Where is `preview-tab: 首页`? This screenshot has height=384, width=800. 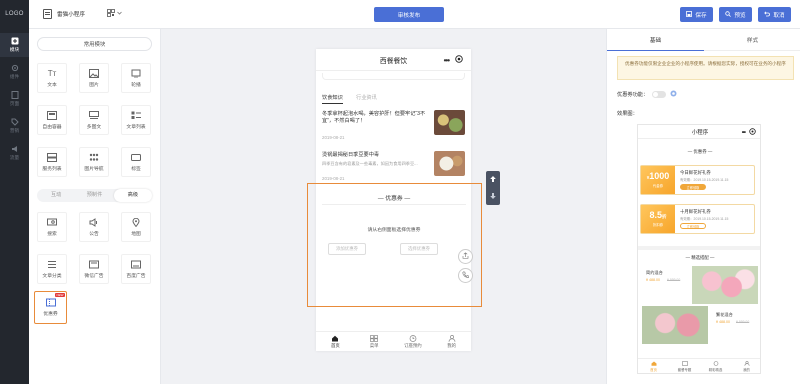 preview-tab: 首页 is located at coordinates (653, 366).